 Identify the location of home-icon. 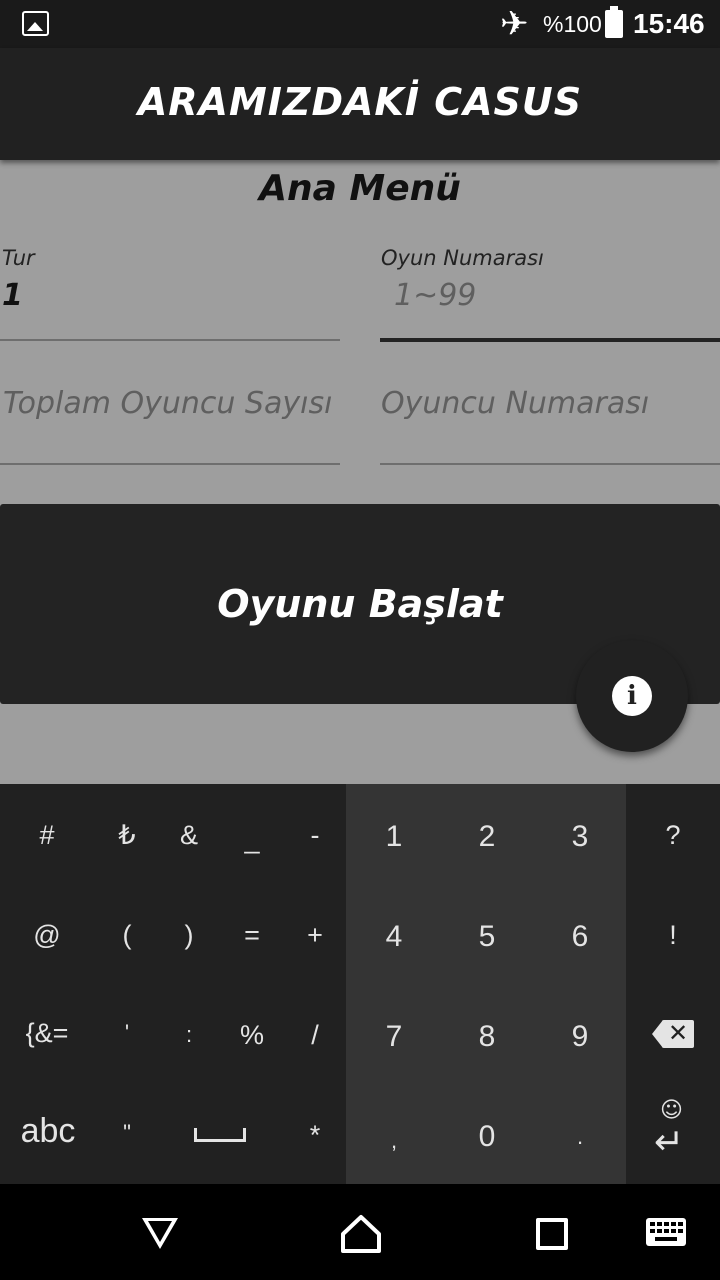
(361, 1234).